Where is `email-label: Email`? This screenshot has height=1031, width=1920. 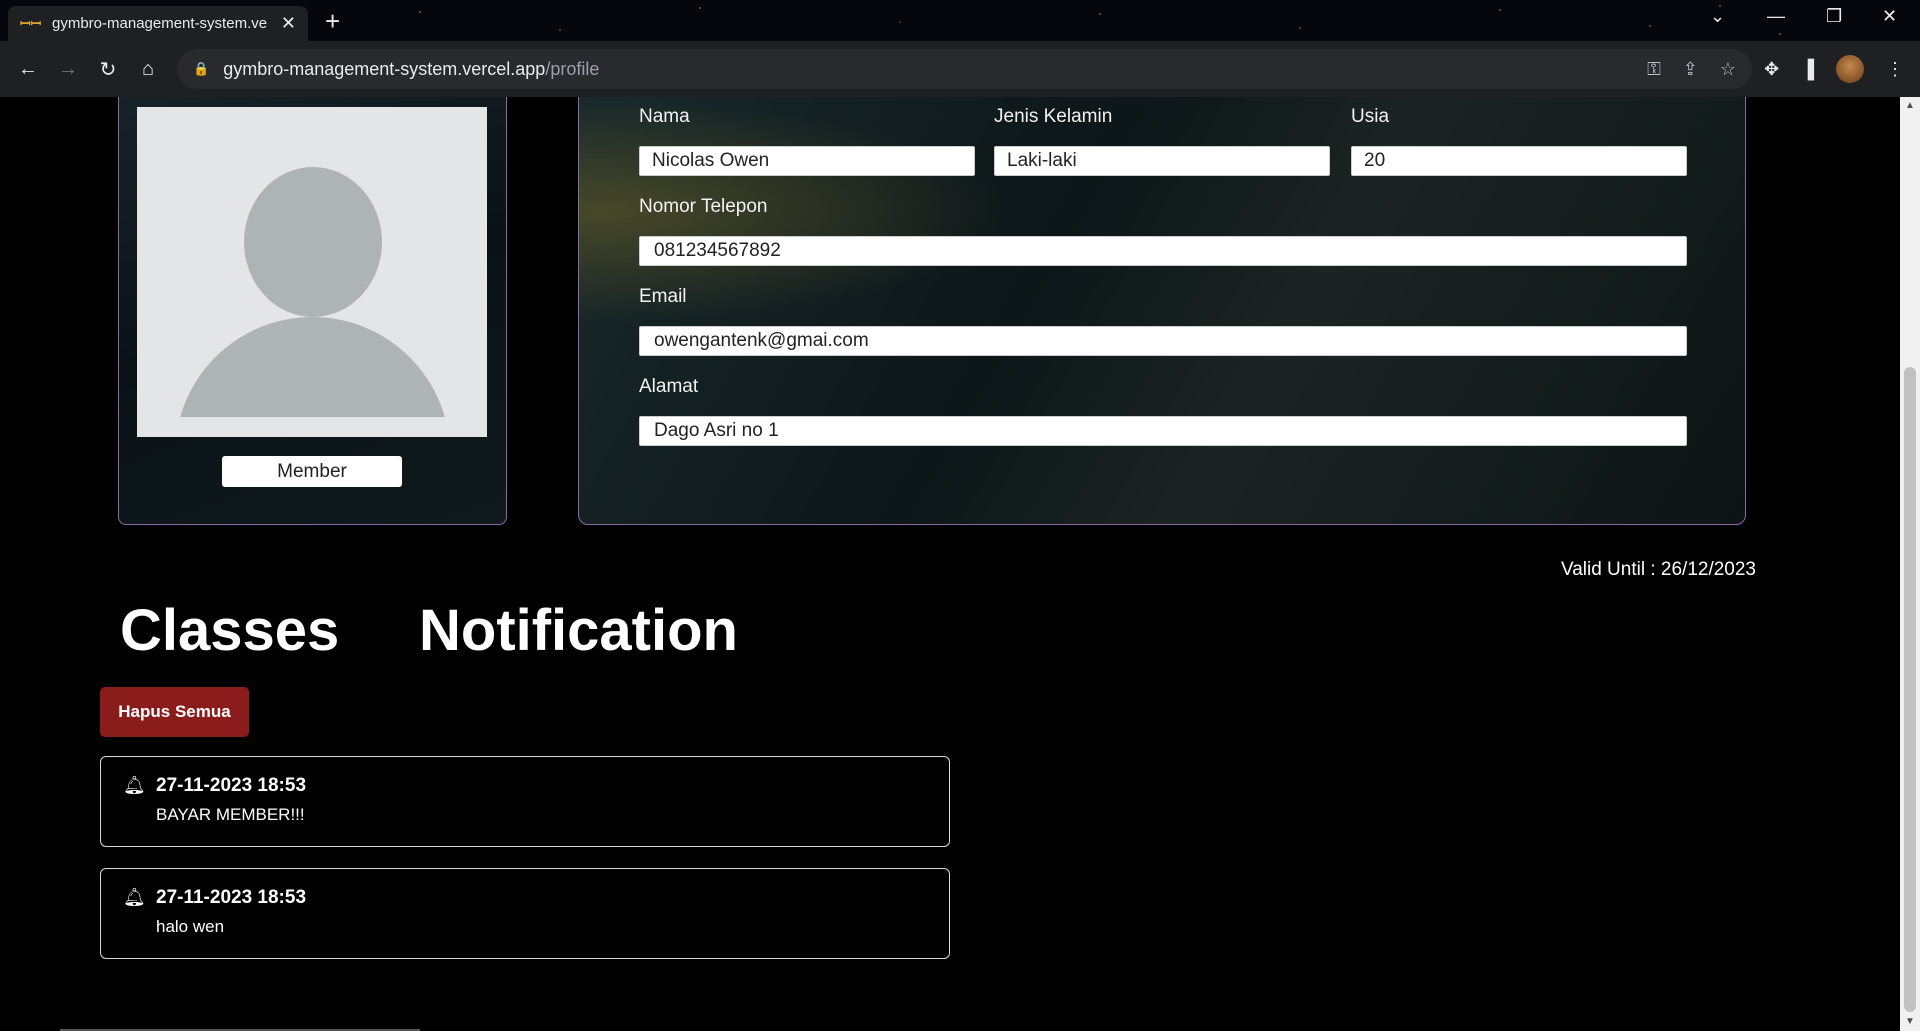 email-label: Email is located at coordinates (663, 296).